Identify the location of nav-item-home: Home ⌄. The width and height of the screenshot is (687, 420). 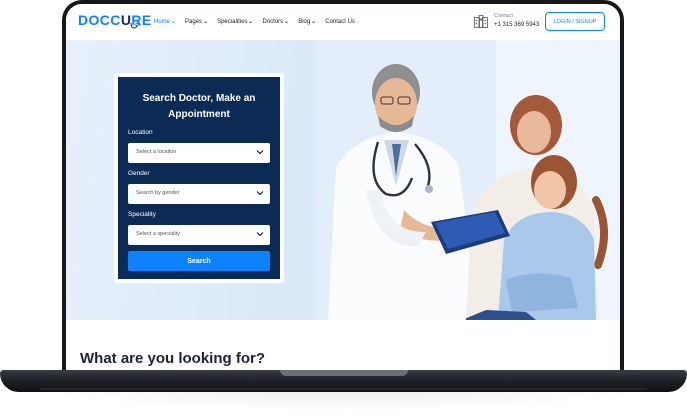
(165, 22).